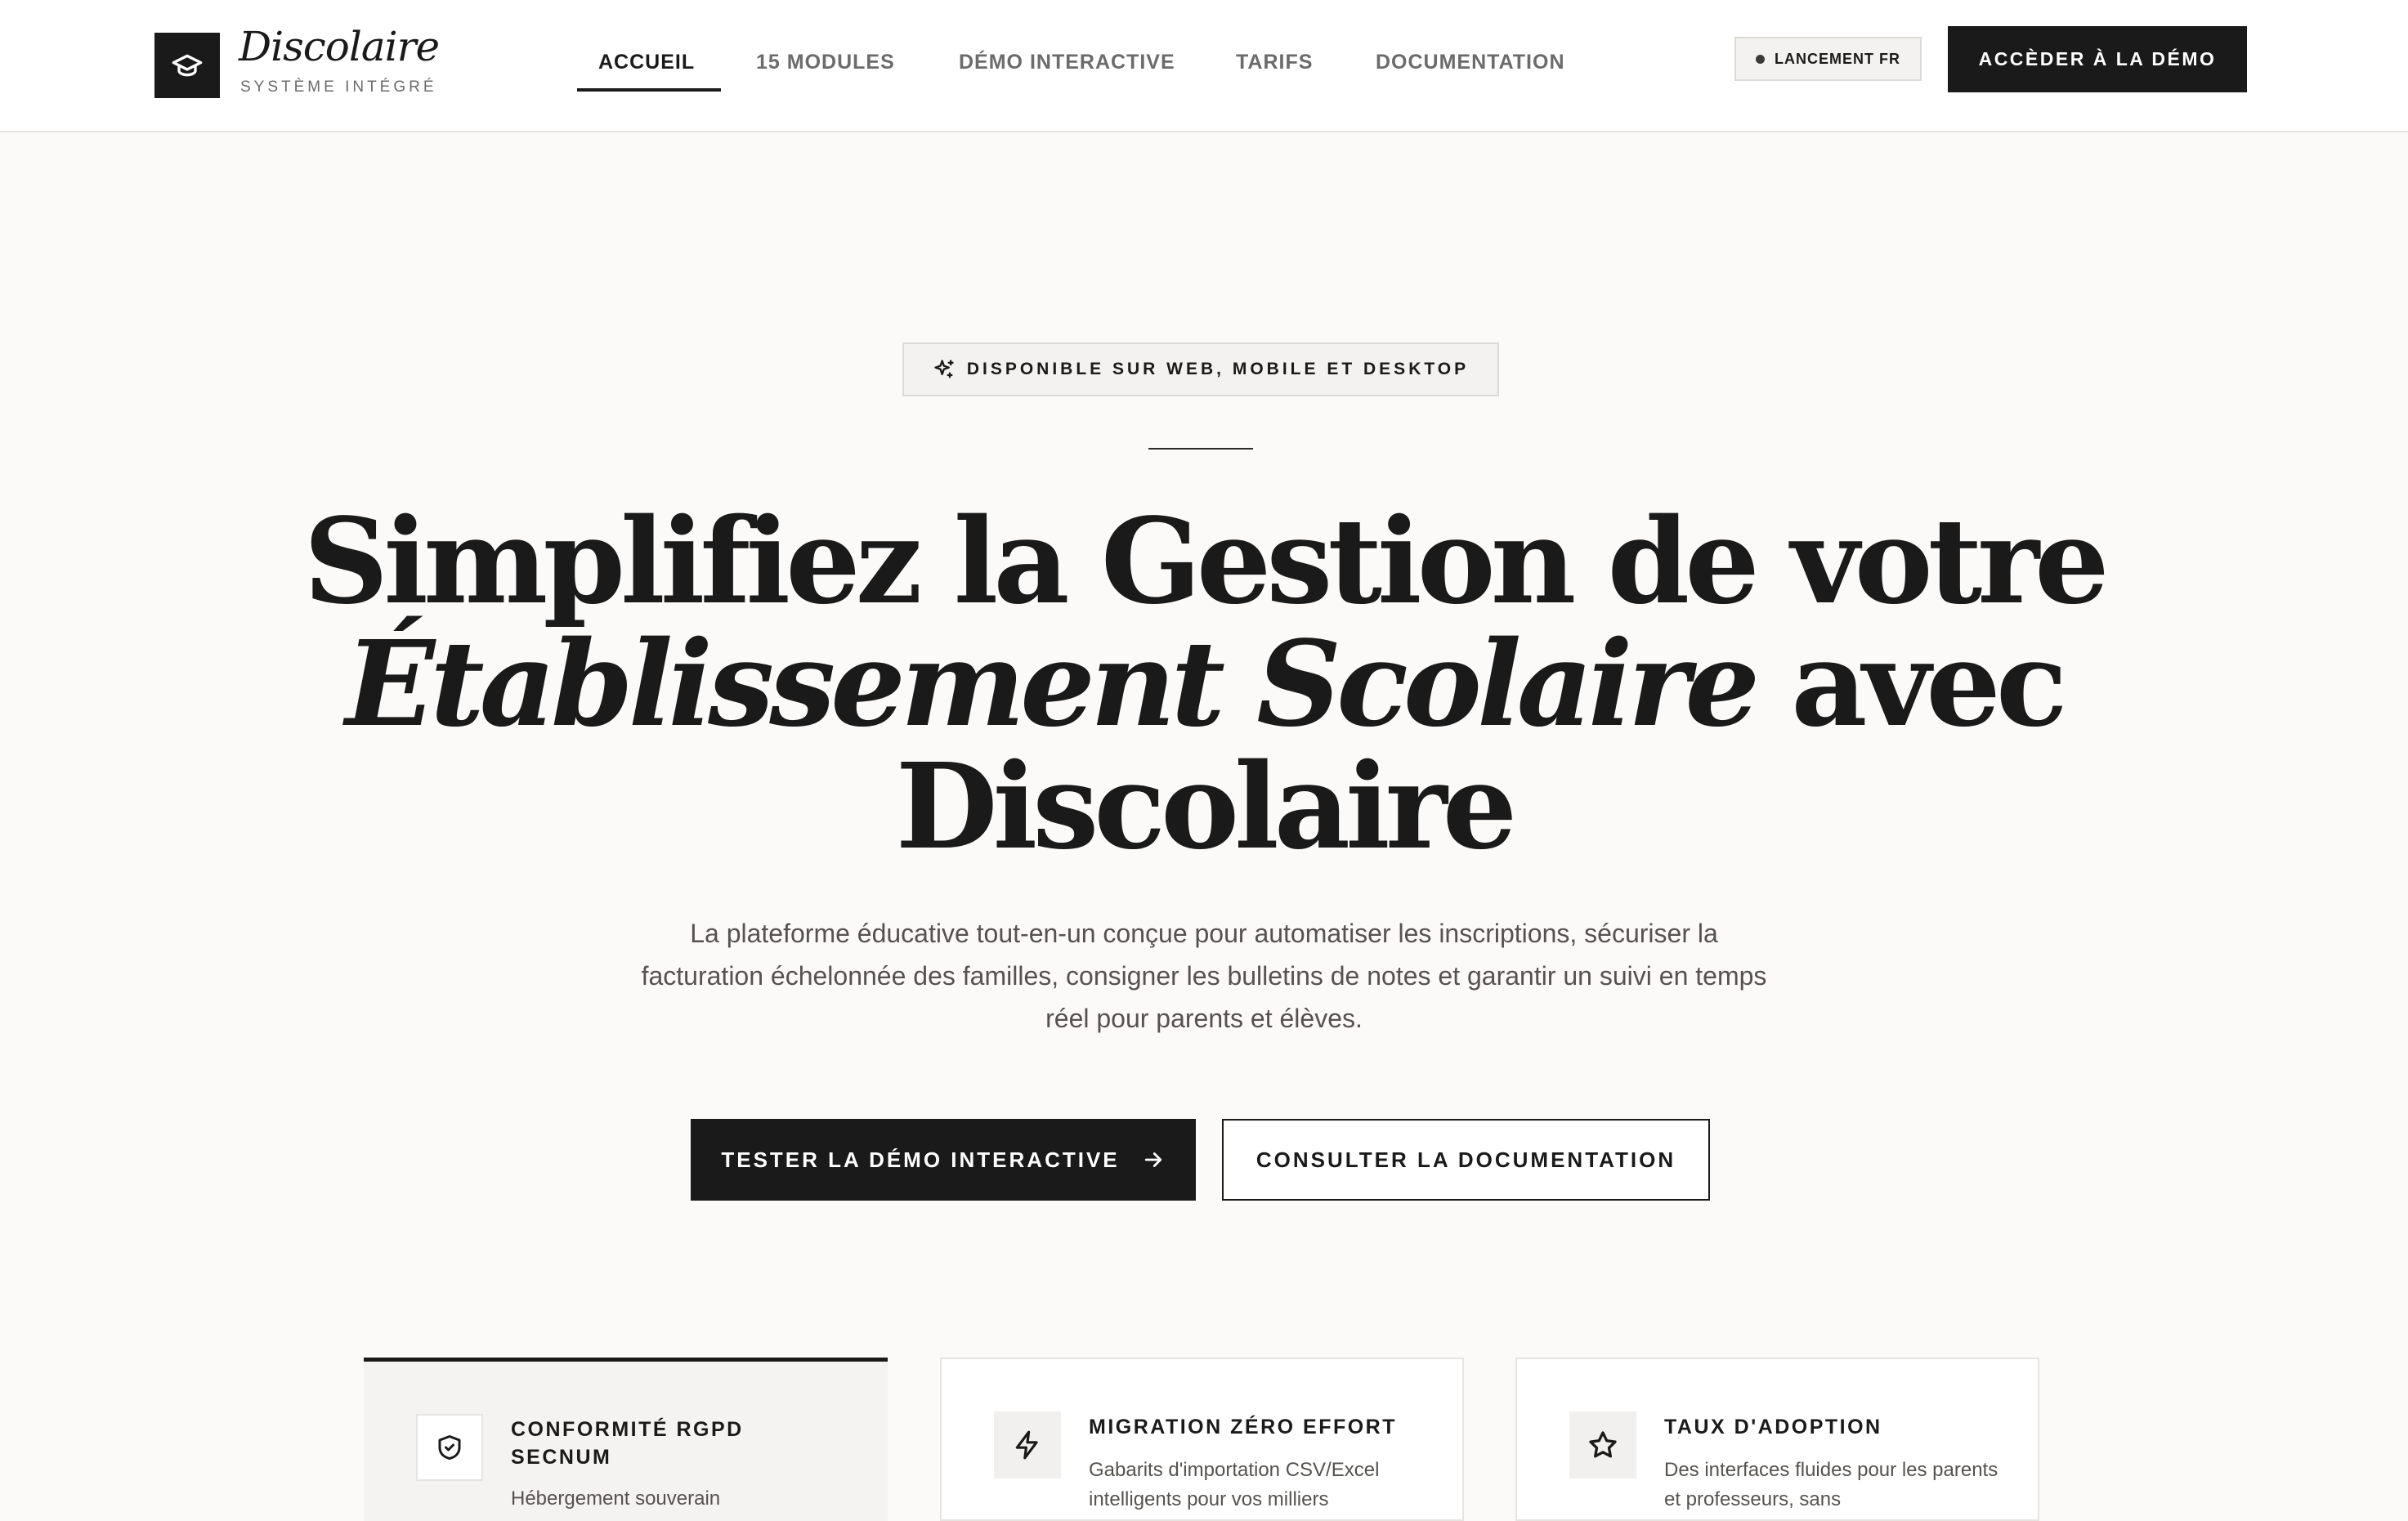  What do you see at coordinates (1243, 1427) in the screenshot?
I see `feature-title: MIGRATION ZÉRO EFFORT` at bounding box center [1243, 1427].